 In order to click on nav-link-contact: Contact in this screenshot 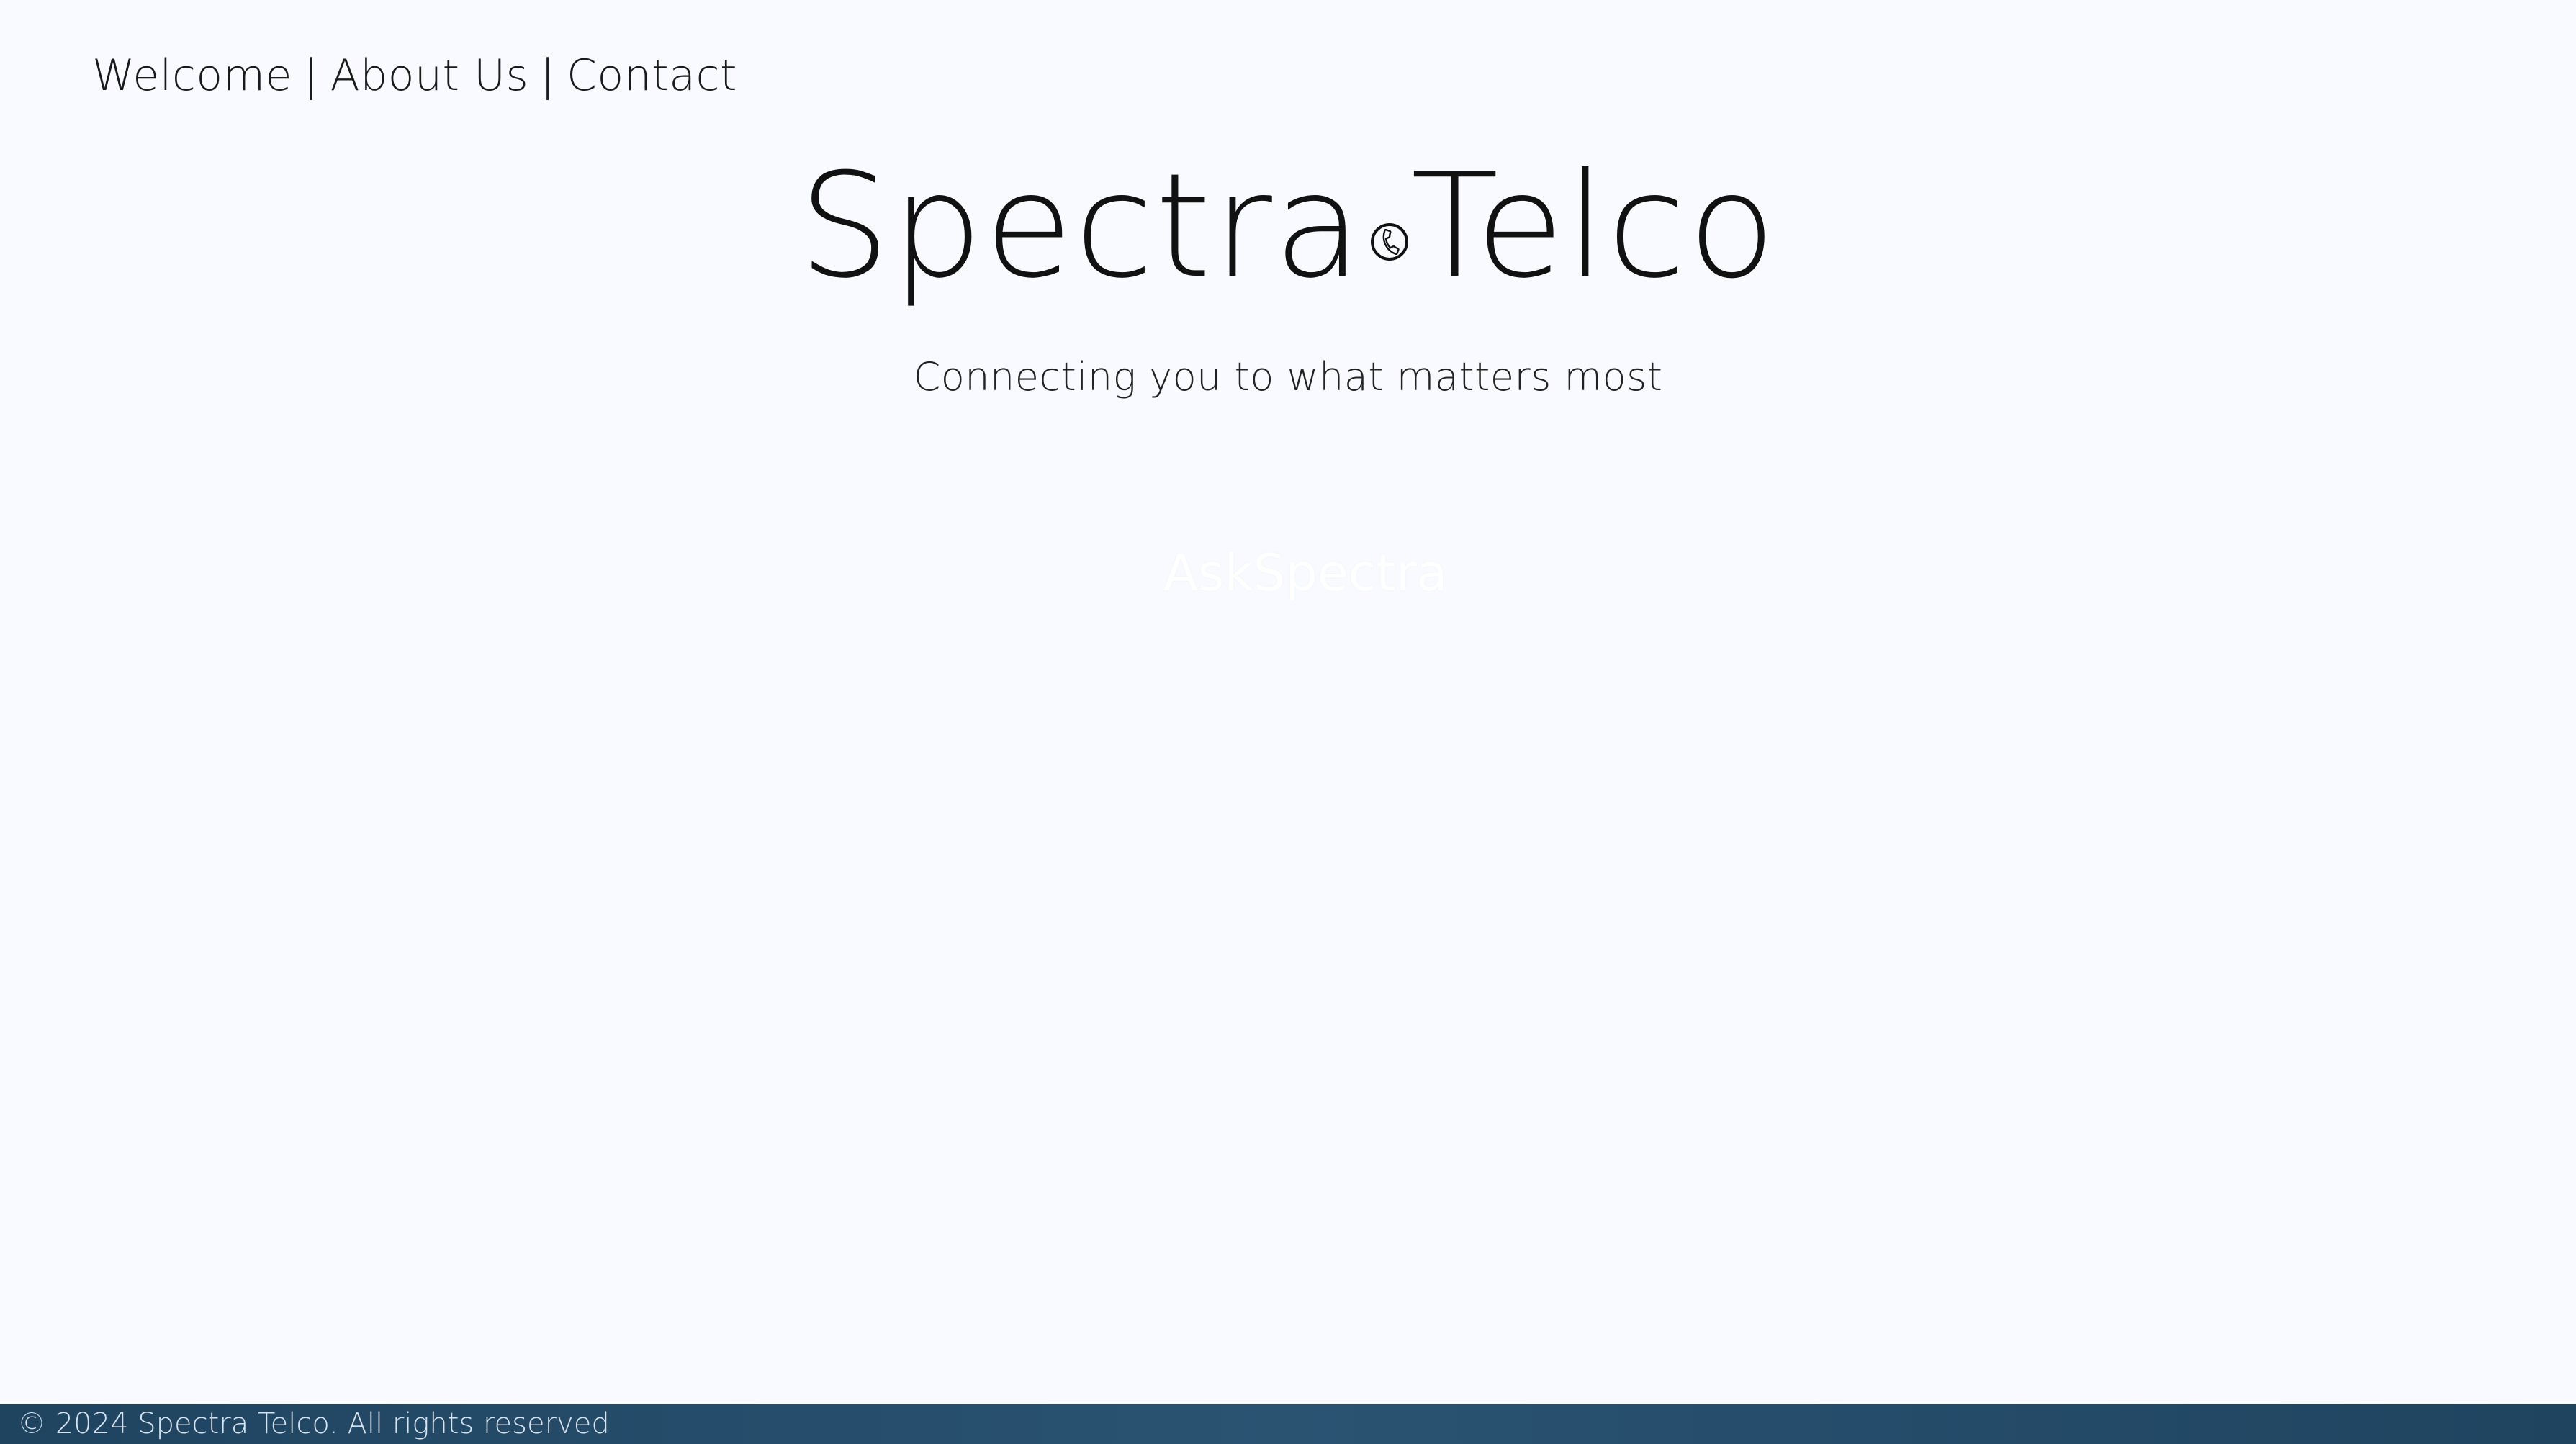, I will do `click(652, 75)`.